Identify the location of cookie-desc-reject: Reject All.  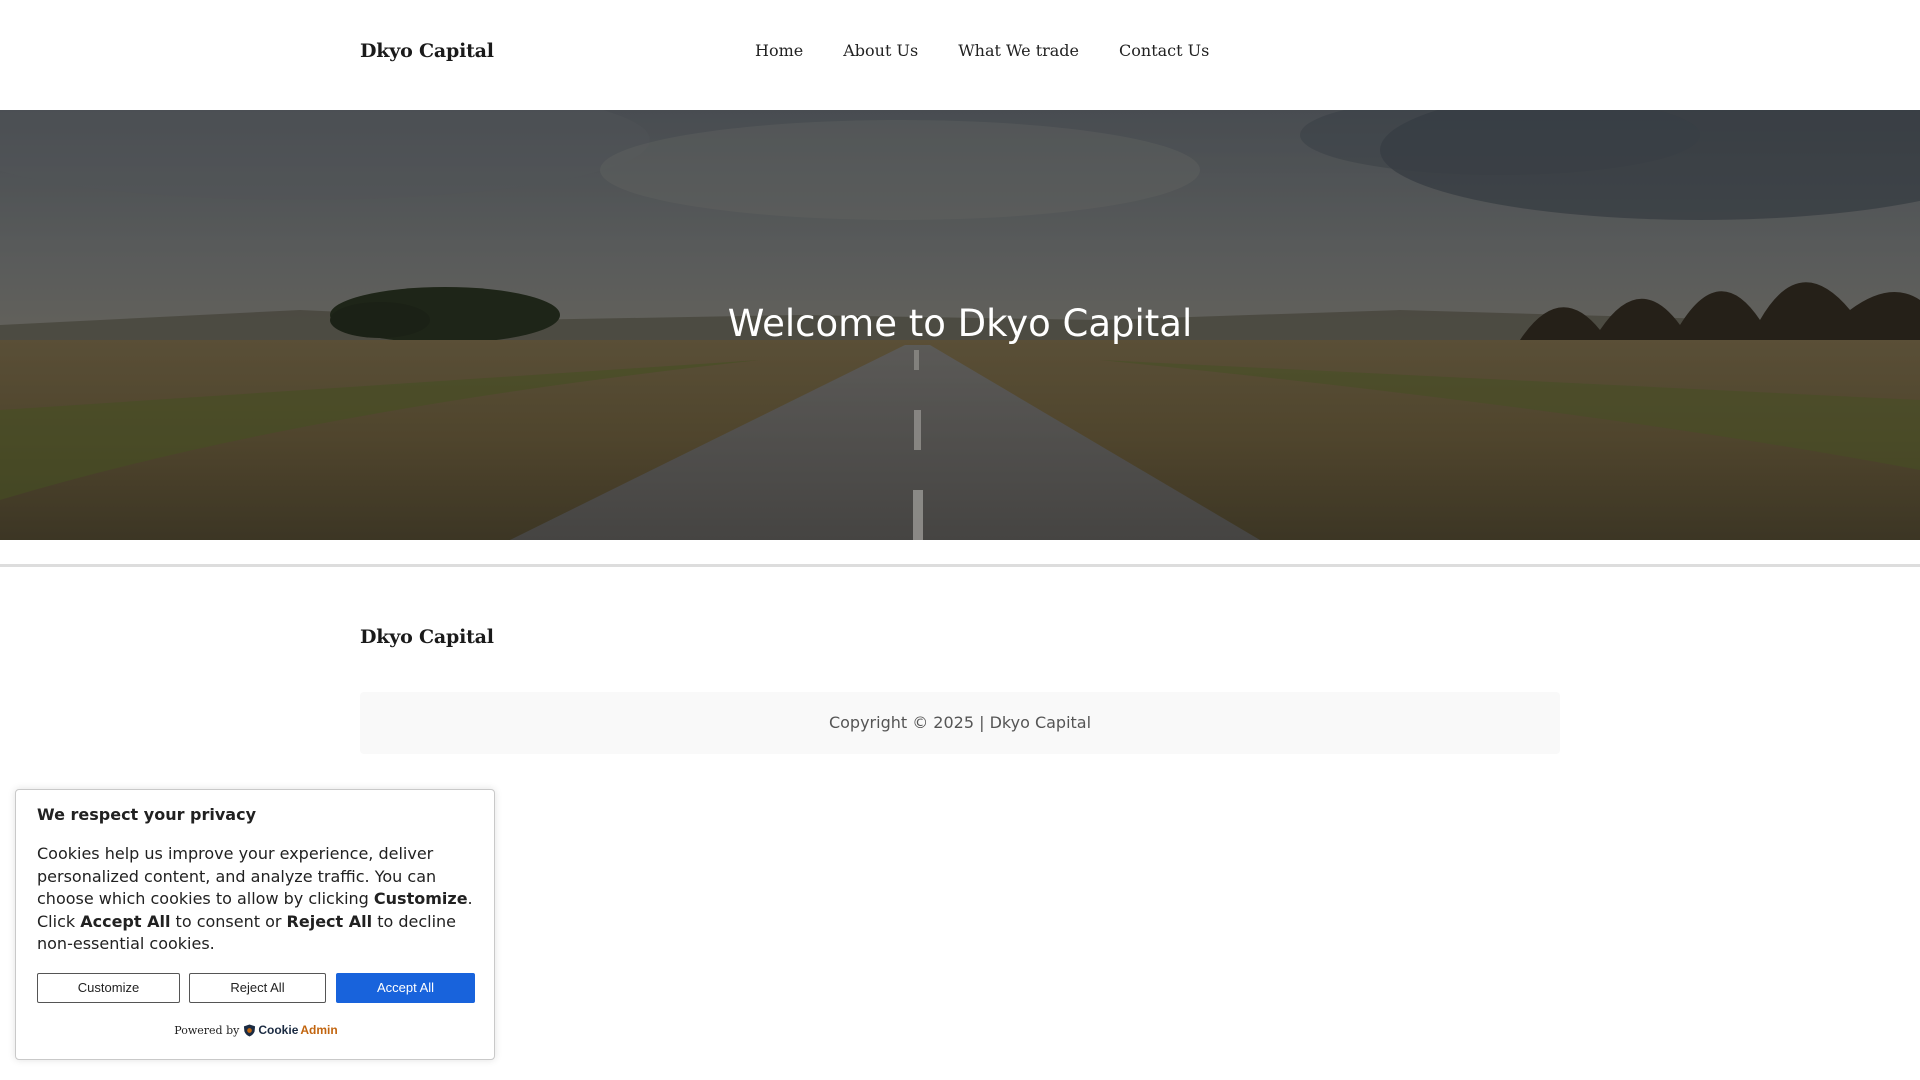
(329, 921).